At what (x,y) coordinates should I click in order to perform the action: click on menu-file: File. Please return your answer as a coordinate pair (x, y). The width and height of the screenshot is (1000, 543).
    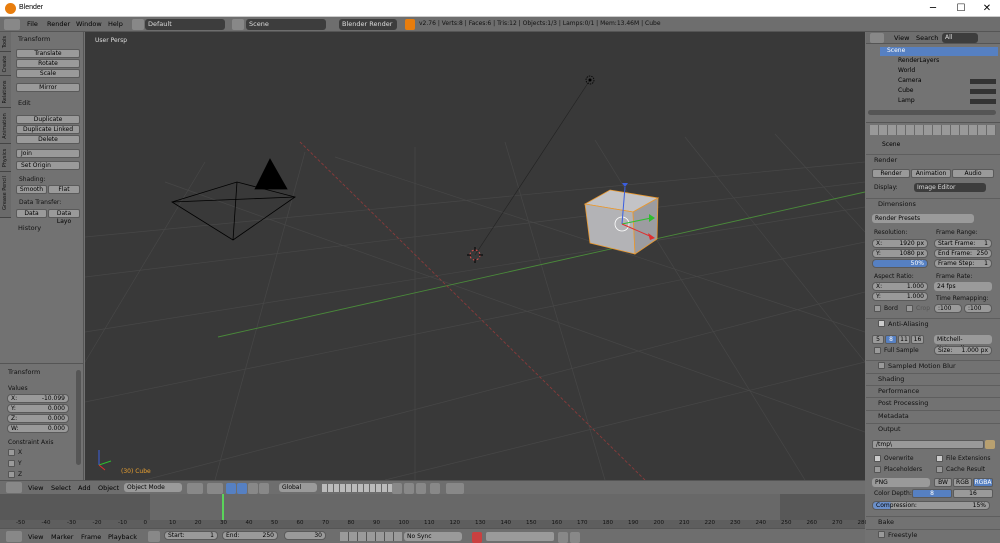
    Looking at the image, I should click on (32, 24).